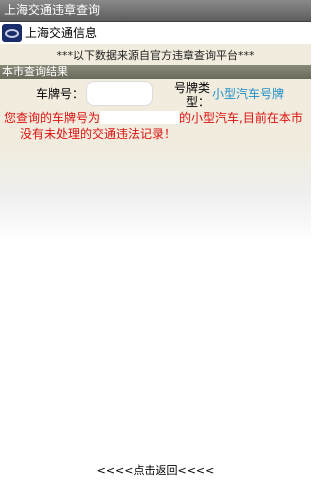 The image size is (320, 480). What do you see at coordinates (155, 33) in the screenshot?
I see `app-header: 上海交通信息` at bounding box center [155, 33].